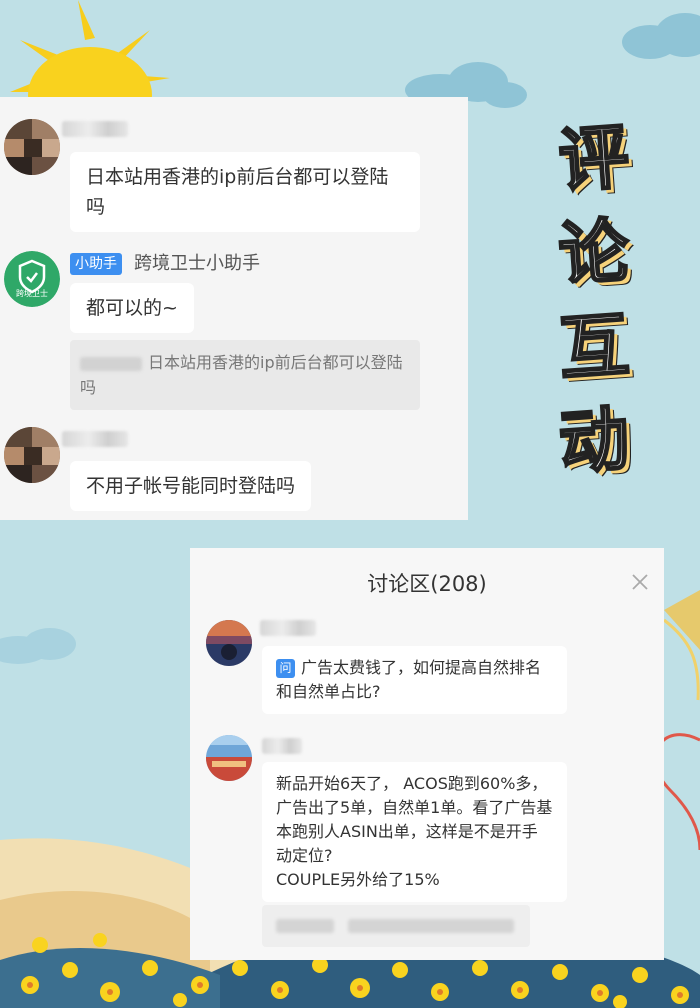 This screenshot has height=1008, width=700. I want to click on assistant-avatar-label: 跨境卫士, so click(32, 293).